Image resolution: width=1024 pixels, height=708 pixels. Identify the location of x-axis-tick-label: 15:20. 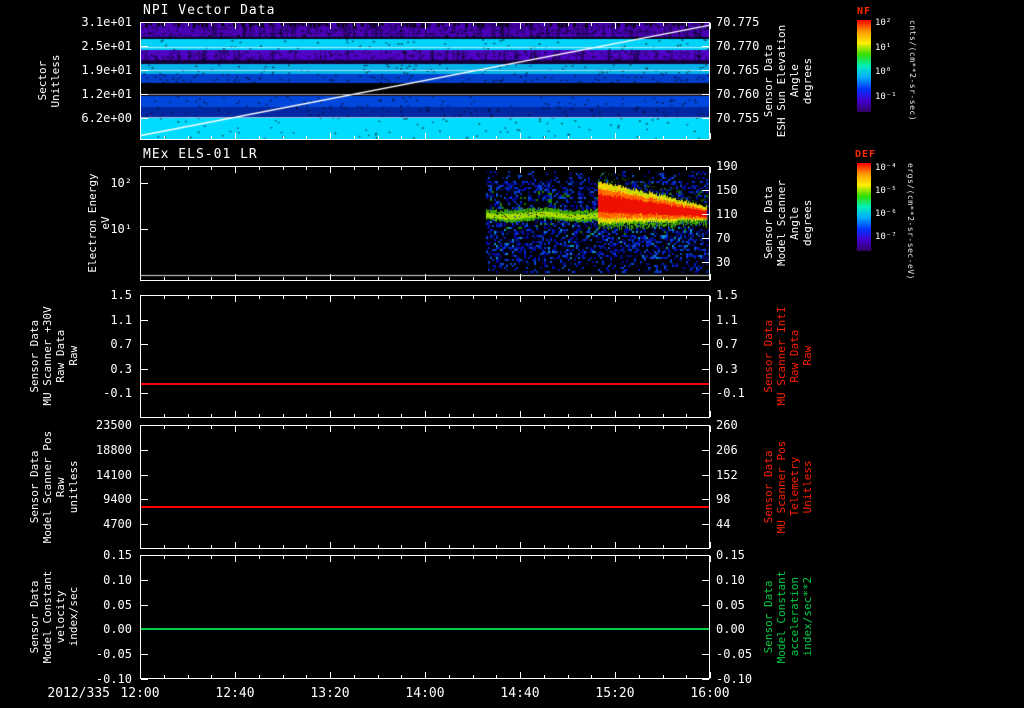
(615, 693).